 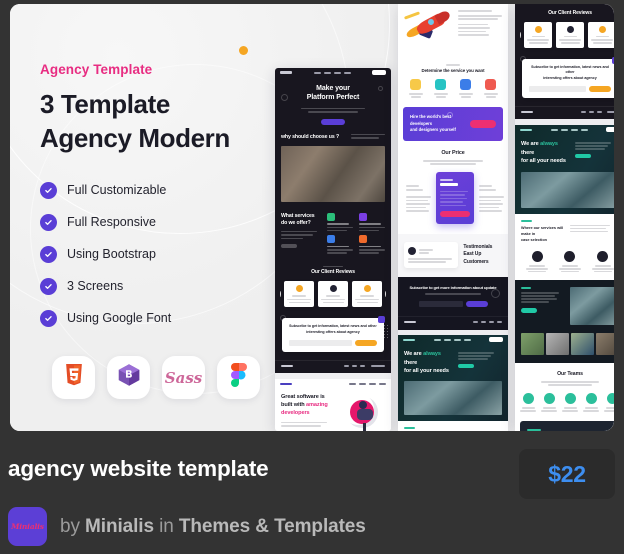 I want to click on tech-tile-bootstrap, so click(x=128, y=377).